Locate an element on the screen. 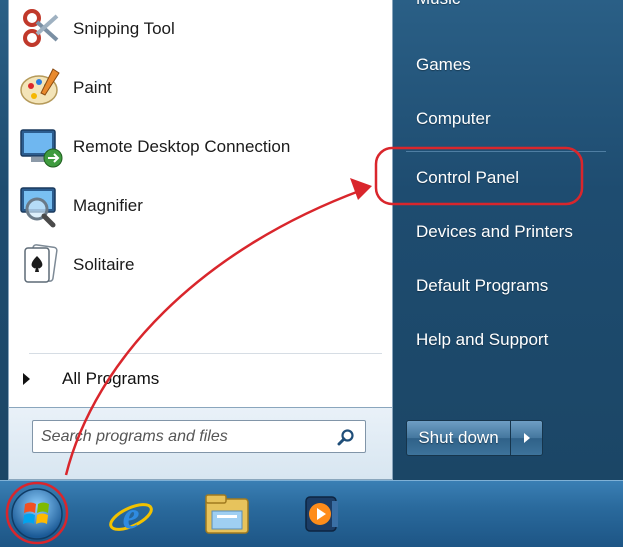  shutdown-options-button is located at coordinates (526, 438).